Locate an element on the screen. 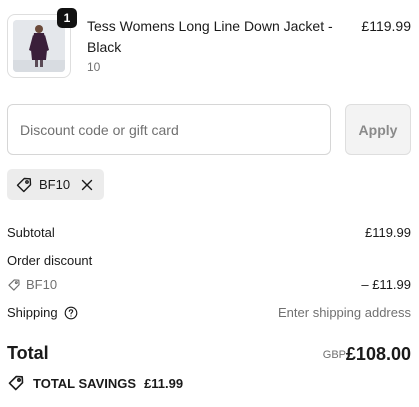  discount-value: – £11.99 is located at coordinates (386, 284).